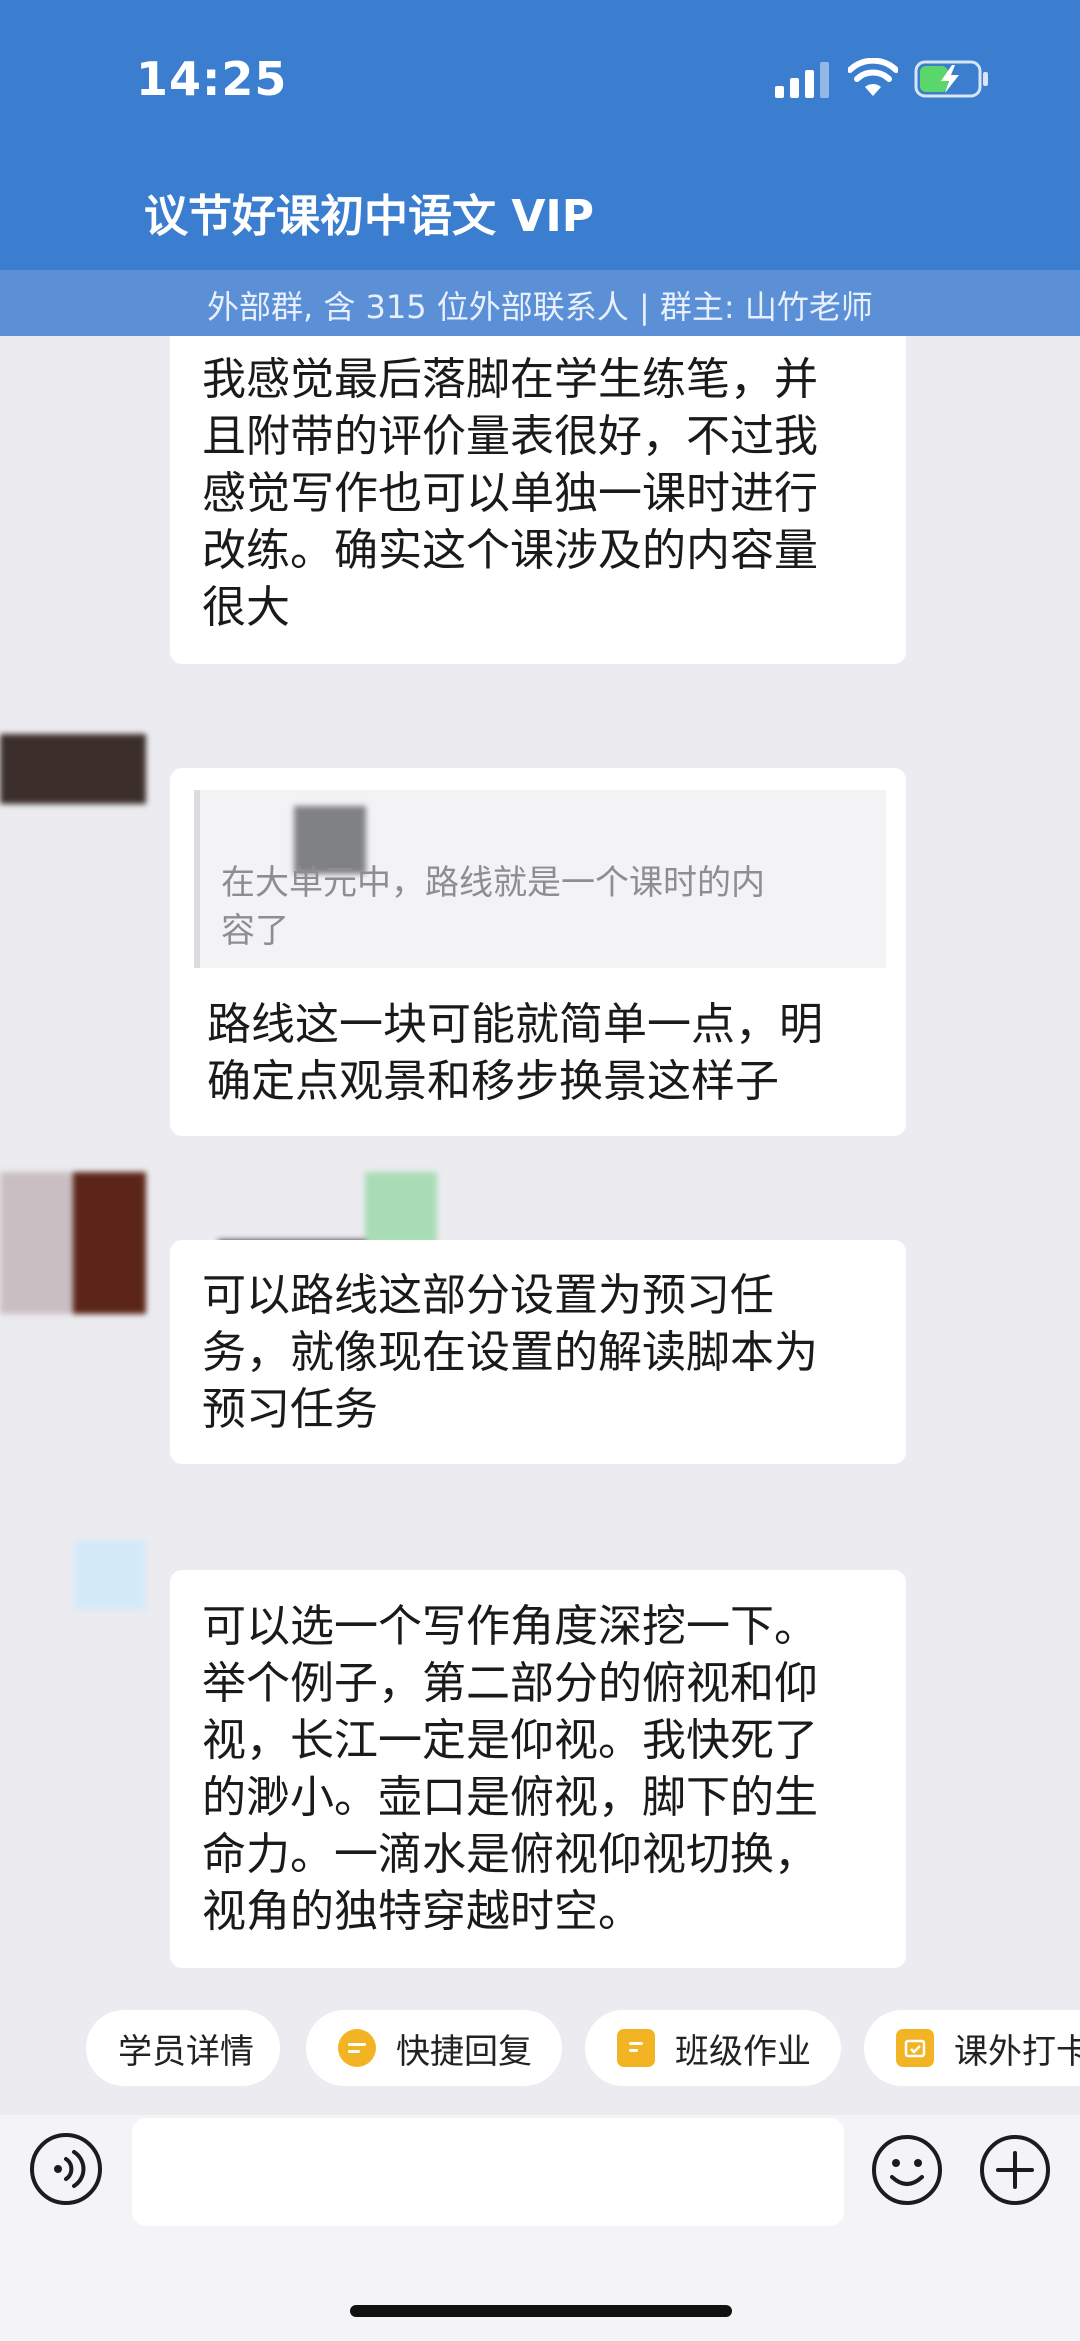  What do you see at coordinates (186, 2051) in the screenshot?
I see `chip-label: 学员详情` at bounding box center [186, 2051].